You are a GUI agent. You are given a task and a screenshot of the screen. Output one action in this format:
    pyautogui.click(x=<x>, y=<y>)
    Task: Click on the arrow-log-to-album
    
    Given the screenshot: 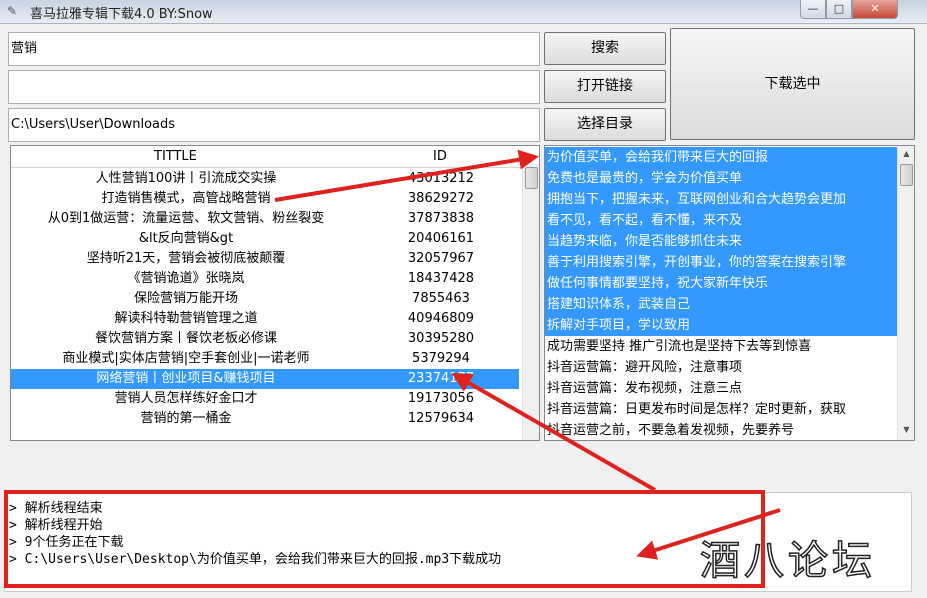 What is the action you would take?
    pyautogui.click(x=553, y=432)
    